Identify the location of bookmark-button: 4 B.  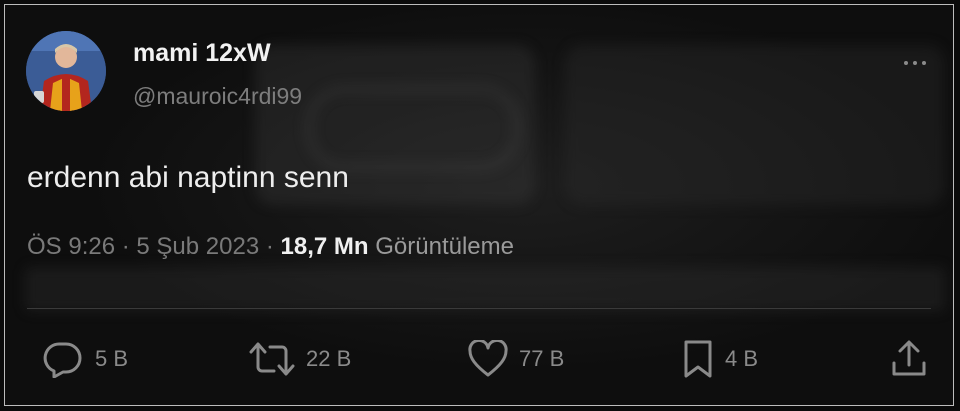
(719, 359).